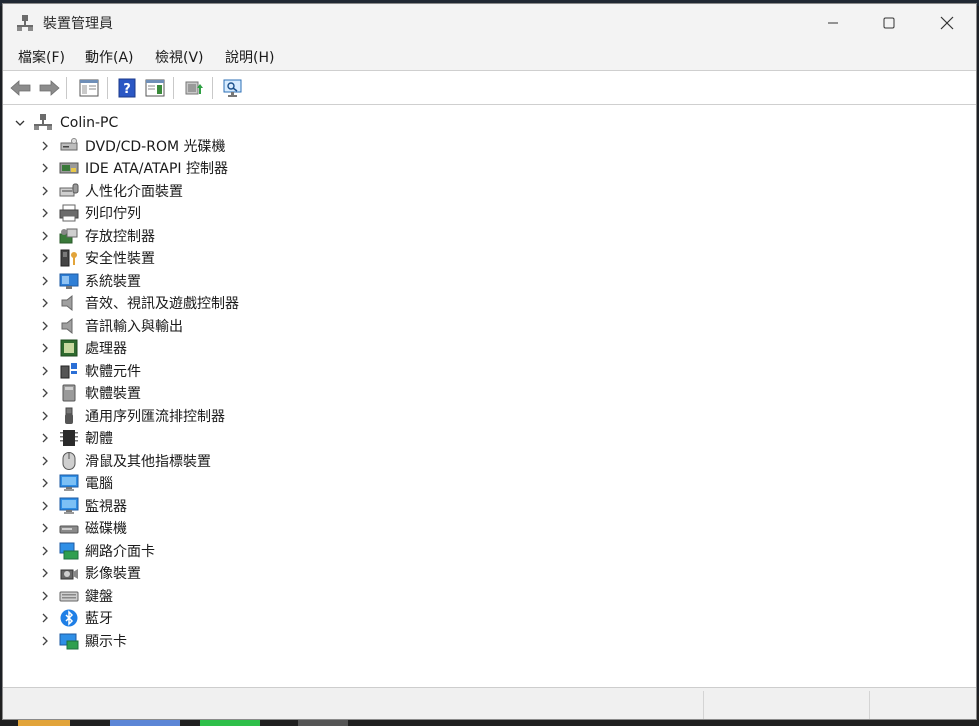  Describe the element at coordinates (113, 394) in the screenshot. I see `tree-item-label: 軟體裝置` at that location.